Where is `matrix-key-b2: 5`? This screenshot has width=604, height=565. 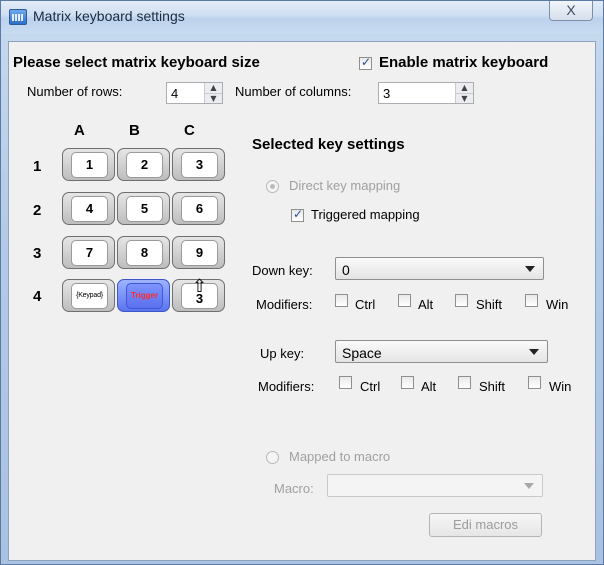
matrix-key-b2: 5 is located at coordinates (143, 208).